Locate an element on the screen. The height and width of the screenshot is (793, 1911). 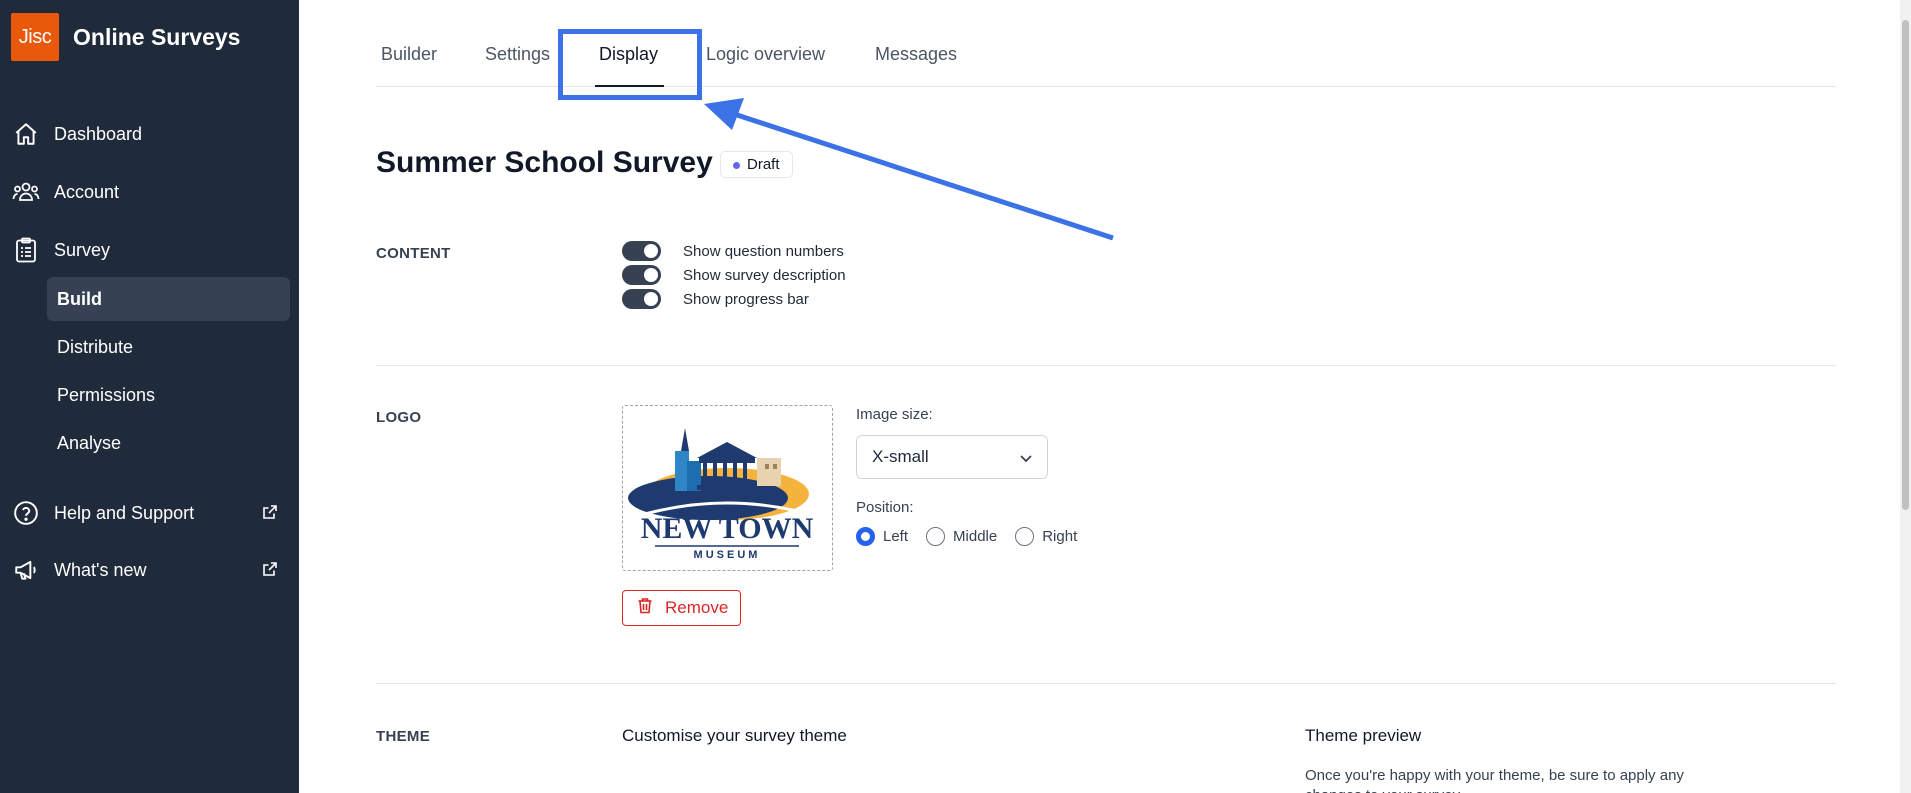
image-size-value: X-small is located at coordinates (900, 456).